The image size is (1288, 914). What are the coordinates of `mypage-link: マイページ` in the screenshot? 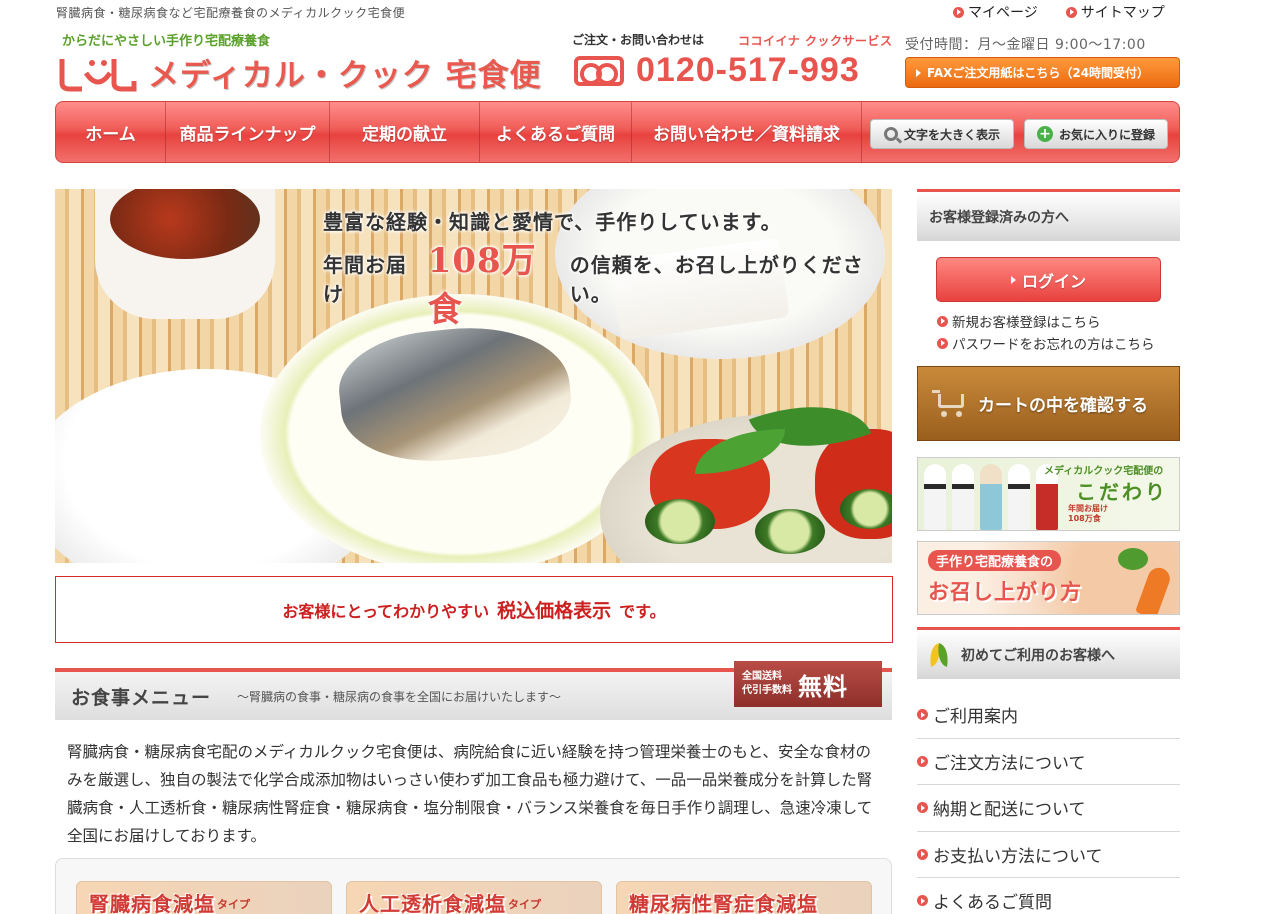 It's located at (995, 12).